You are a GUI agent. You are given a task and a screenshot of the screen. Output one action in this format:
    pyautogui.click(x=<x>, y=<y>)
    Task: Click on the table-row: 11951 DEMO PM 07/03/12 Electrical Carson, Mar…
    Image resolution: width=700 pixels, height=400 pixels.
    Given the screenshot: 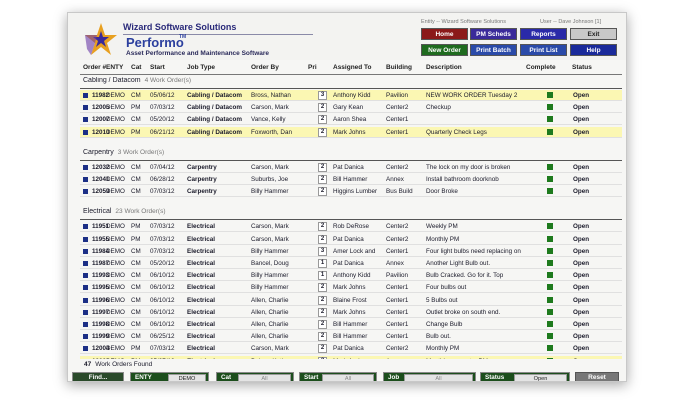 What is the action you would take?
    pyautogui.click(x=351, y=227)
    